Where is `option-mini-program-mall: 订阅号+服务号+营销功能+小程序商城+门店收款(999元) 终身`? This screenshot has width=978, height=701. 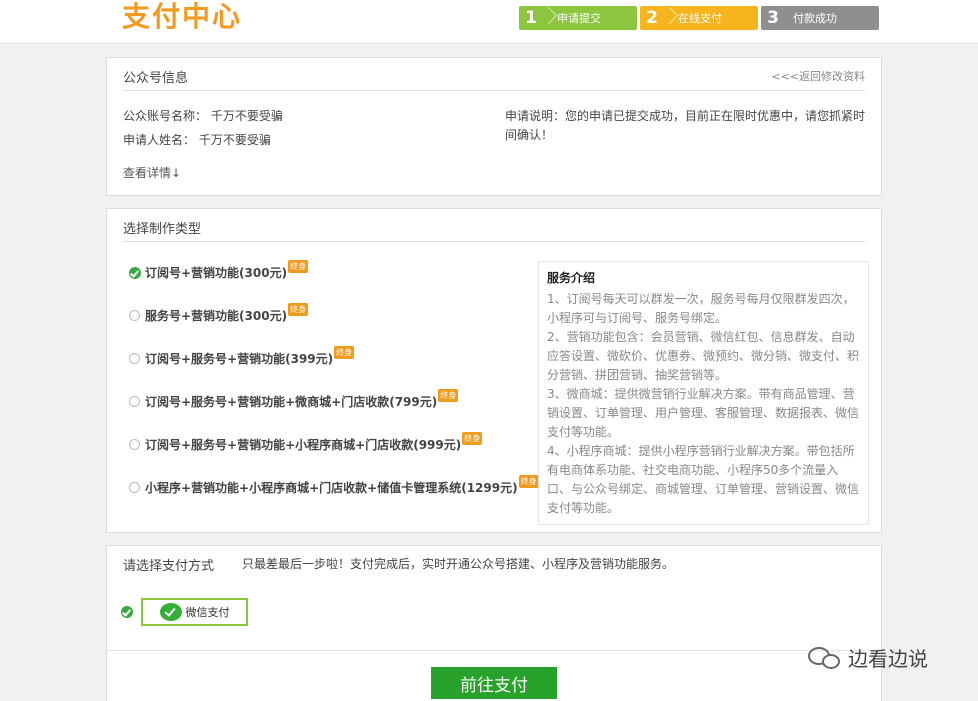 option-mini-program-mall: 订阅号+服务号+营销功能+小程序商城+门店收款(999元) 终身 is located at coordinates (306, 442).